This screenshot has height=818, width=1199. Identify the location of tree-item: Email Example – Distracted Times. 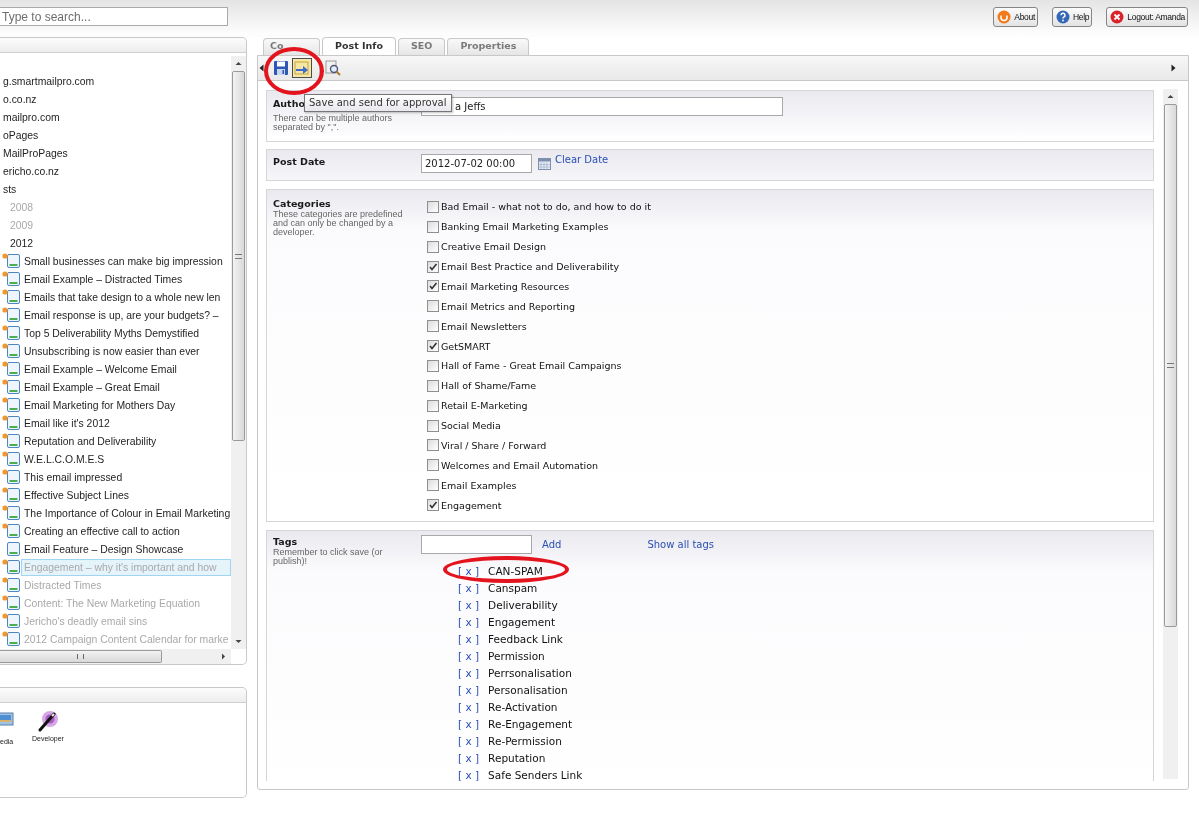
(103, 279).